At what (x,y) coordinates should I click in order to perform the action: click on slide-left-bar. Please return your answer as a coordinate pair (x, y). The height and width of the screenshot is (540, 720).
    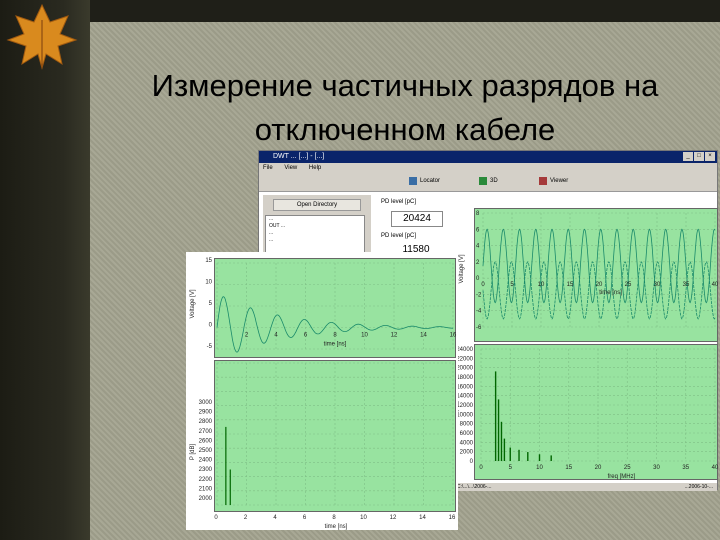
    Looking at the image, I should click on (45, 270).